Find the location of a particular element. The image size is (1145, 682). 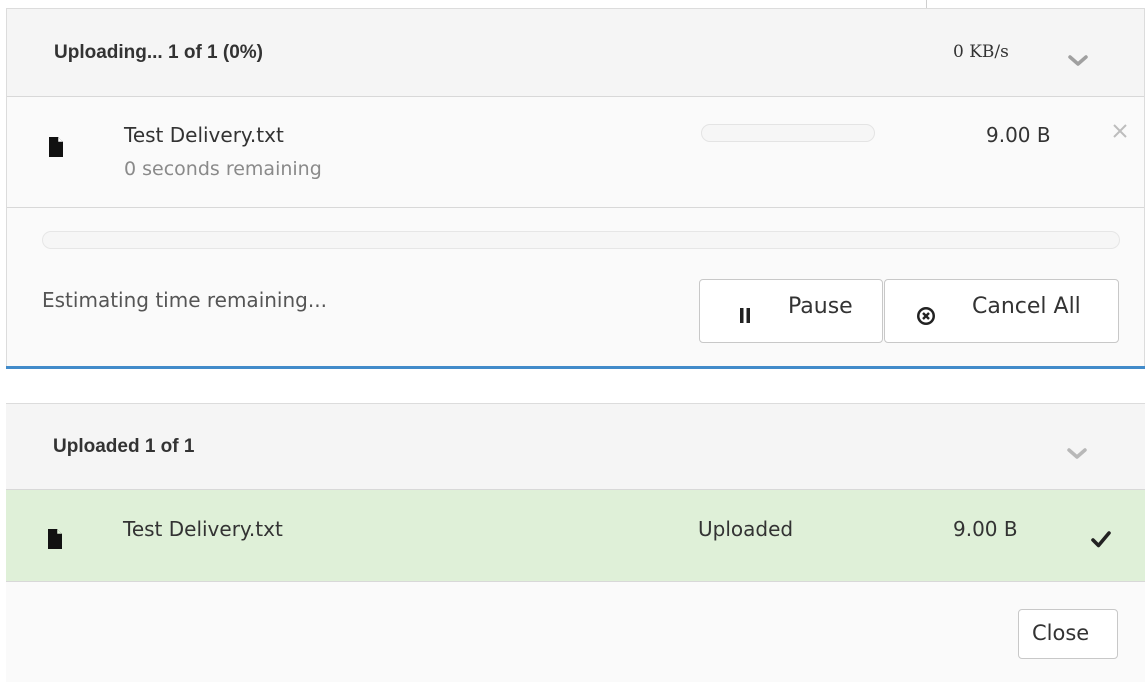

close-icon is located at coordinates (1120, 131).